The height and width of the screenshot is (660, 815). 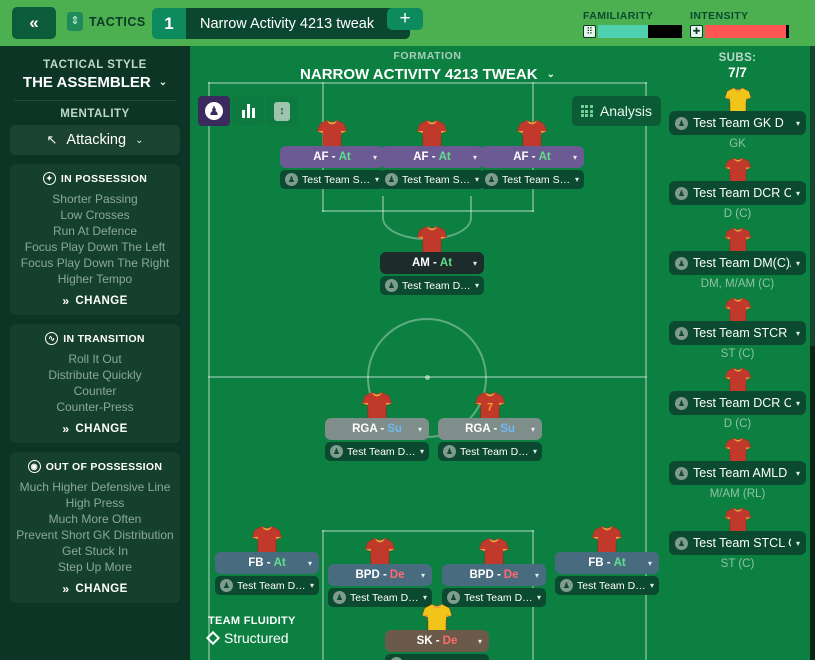 I want to click on pitch-box-bottom-top, so click(x=428, y=531).